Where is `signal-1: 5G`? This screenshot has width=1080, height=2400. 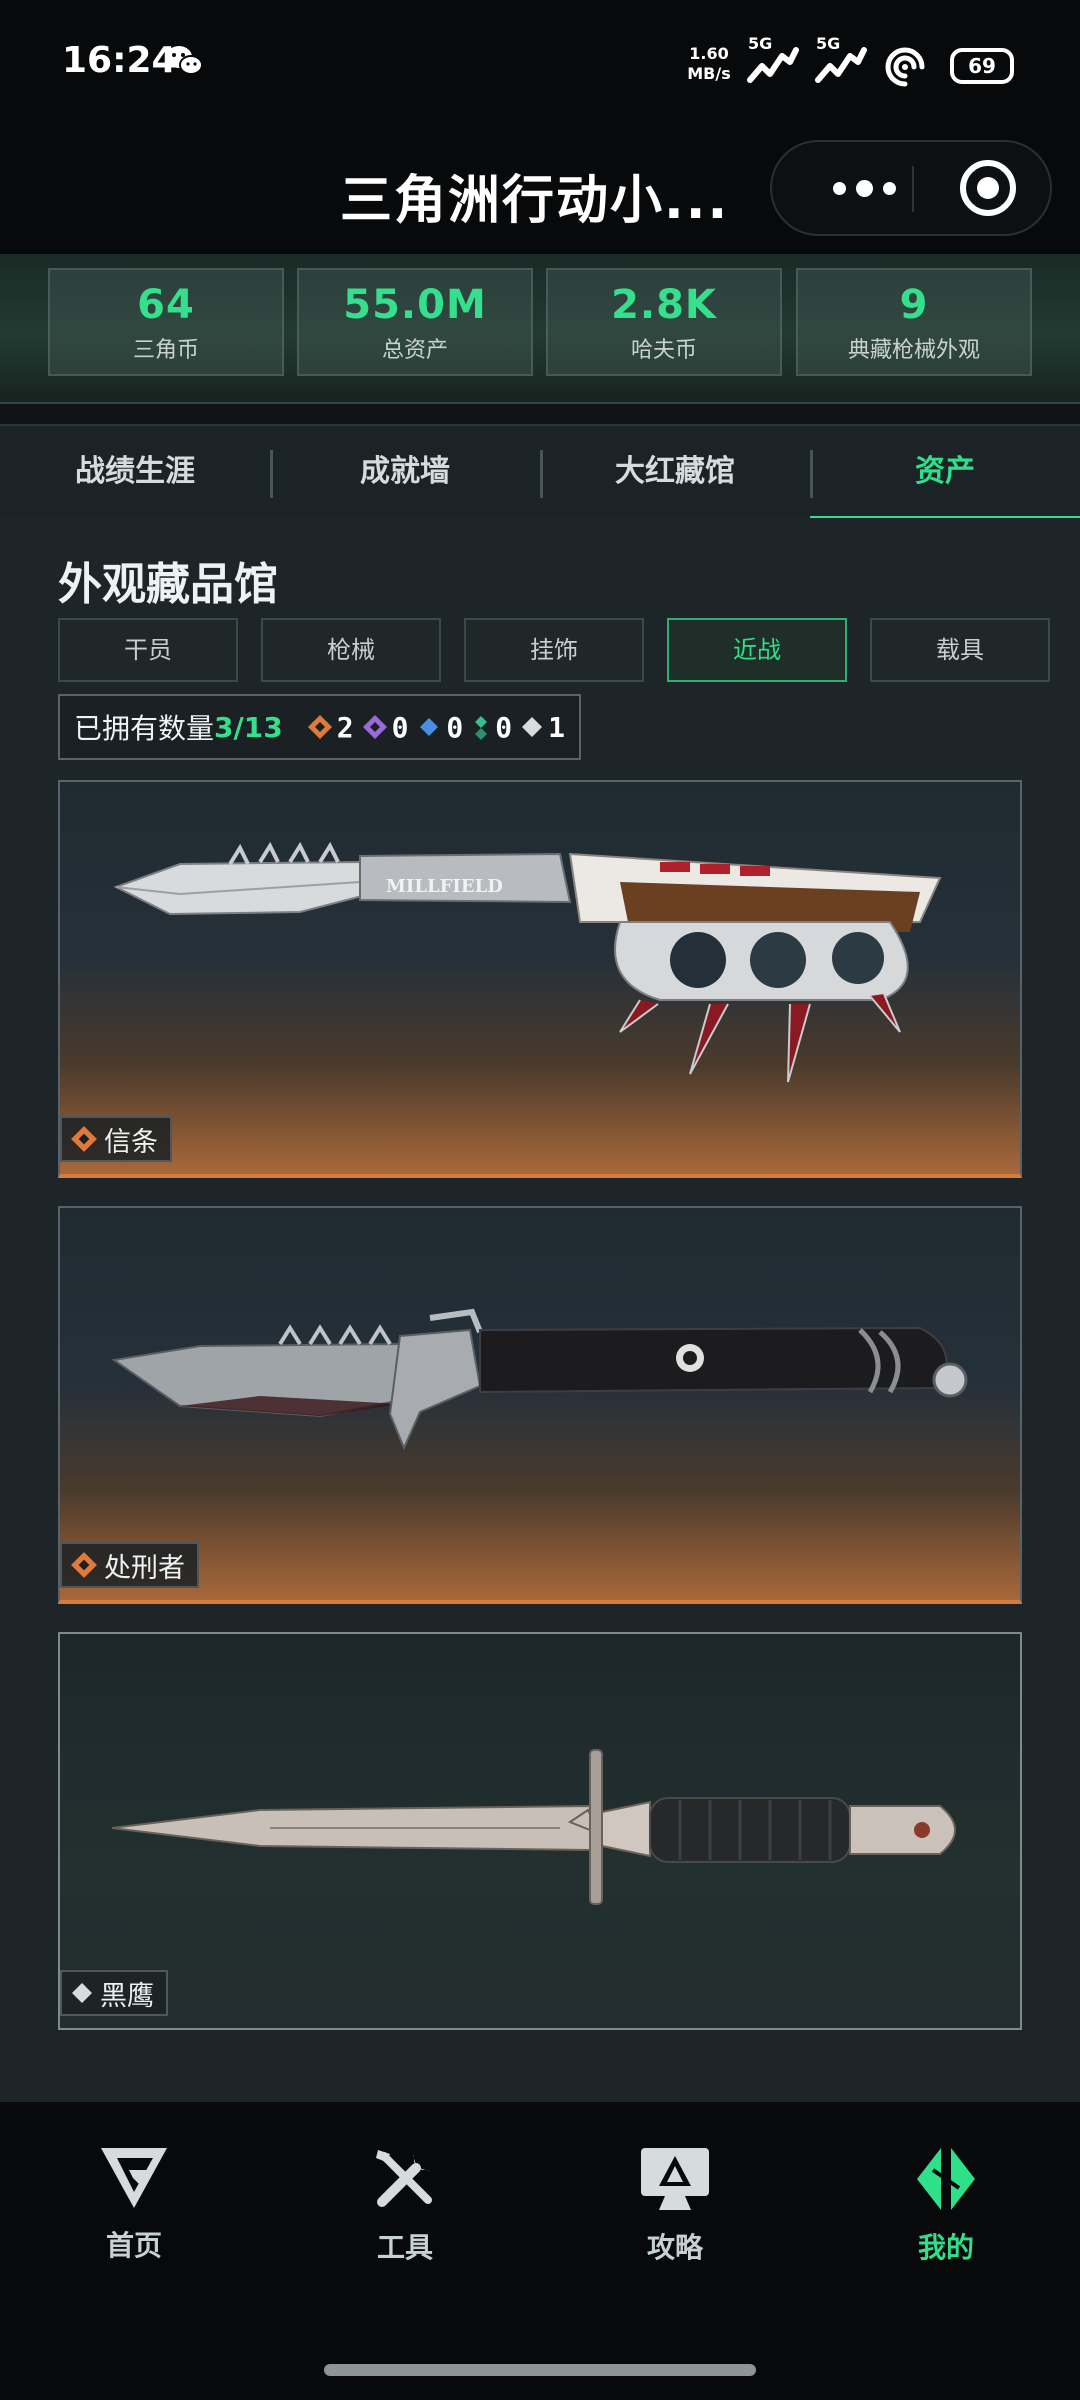
signal-1: 5G is located at coordinates (774, 60).